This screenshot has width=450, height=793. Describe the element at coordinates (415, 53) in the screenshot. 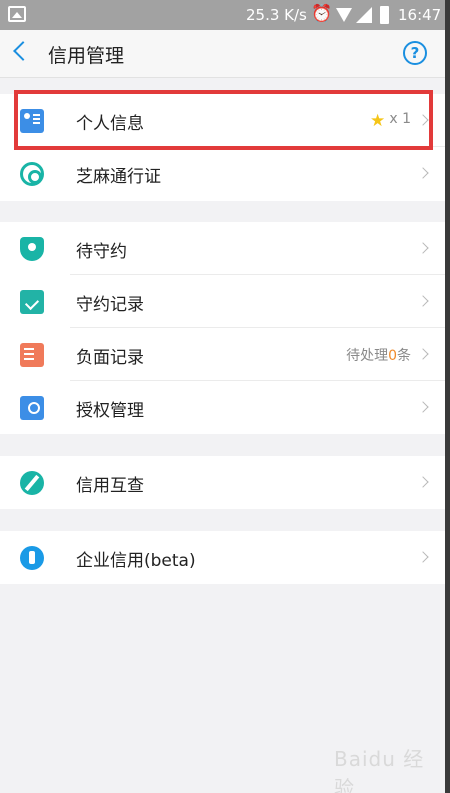

I see `help-icon: ?` at that location.